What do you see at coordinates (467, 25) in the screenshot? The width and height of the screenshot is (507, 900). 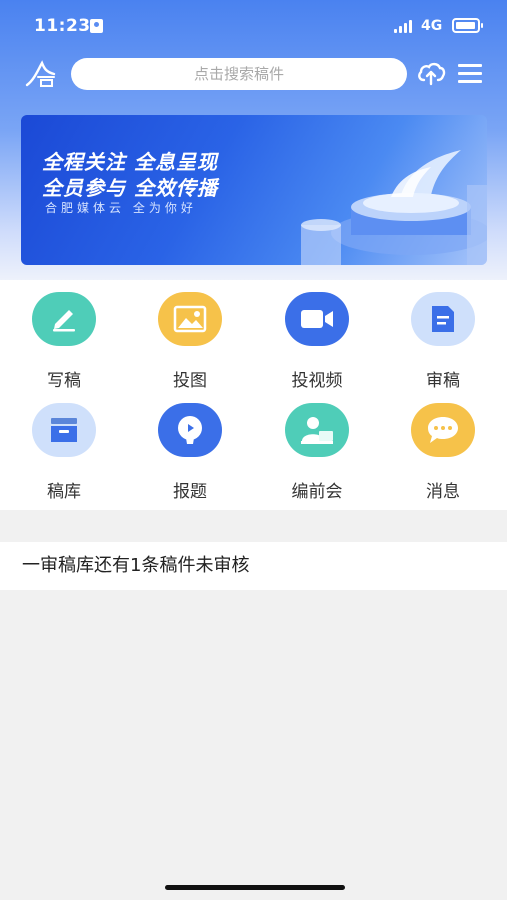 I see `battery-icon` at bounding box center [467, 25].